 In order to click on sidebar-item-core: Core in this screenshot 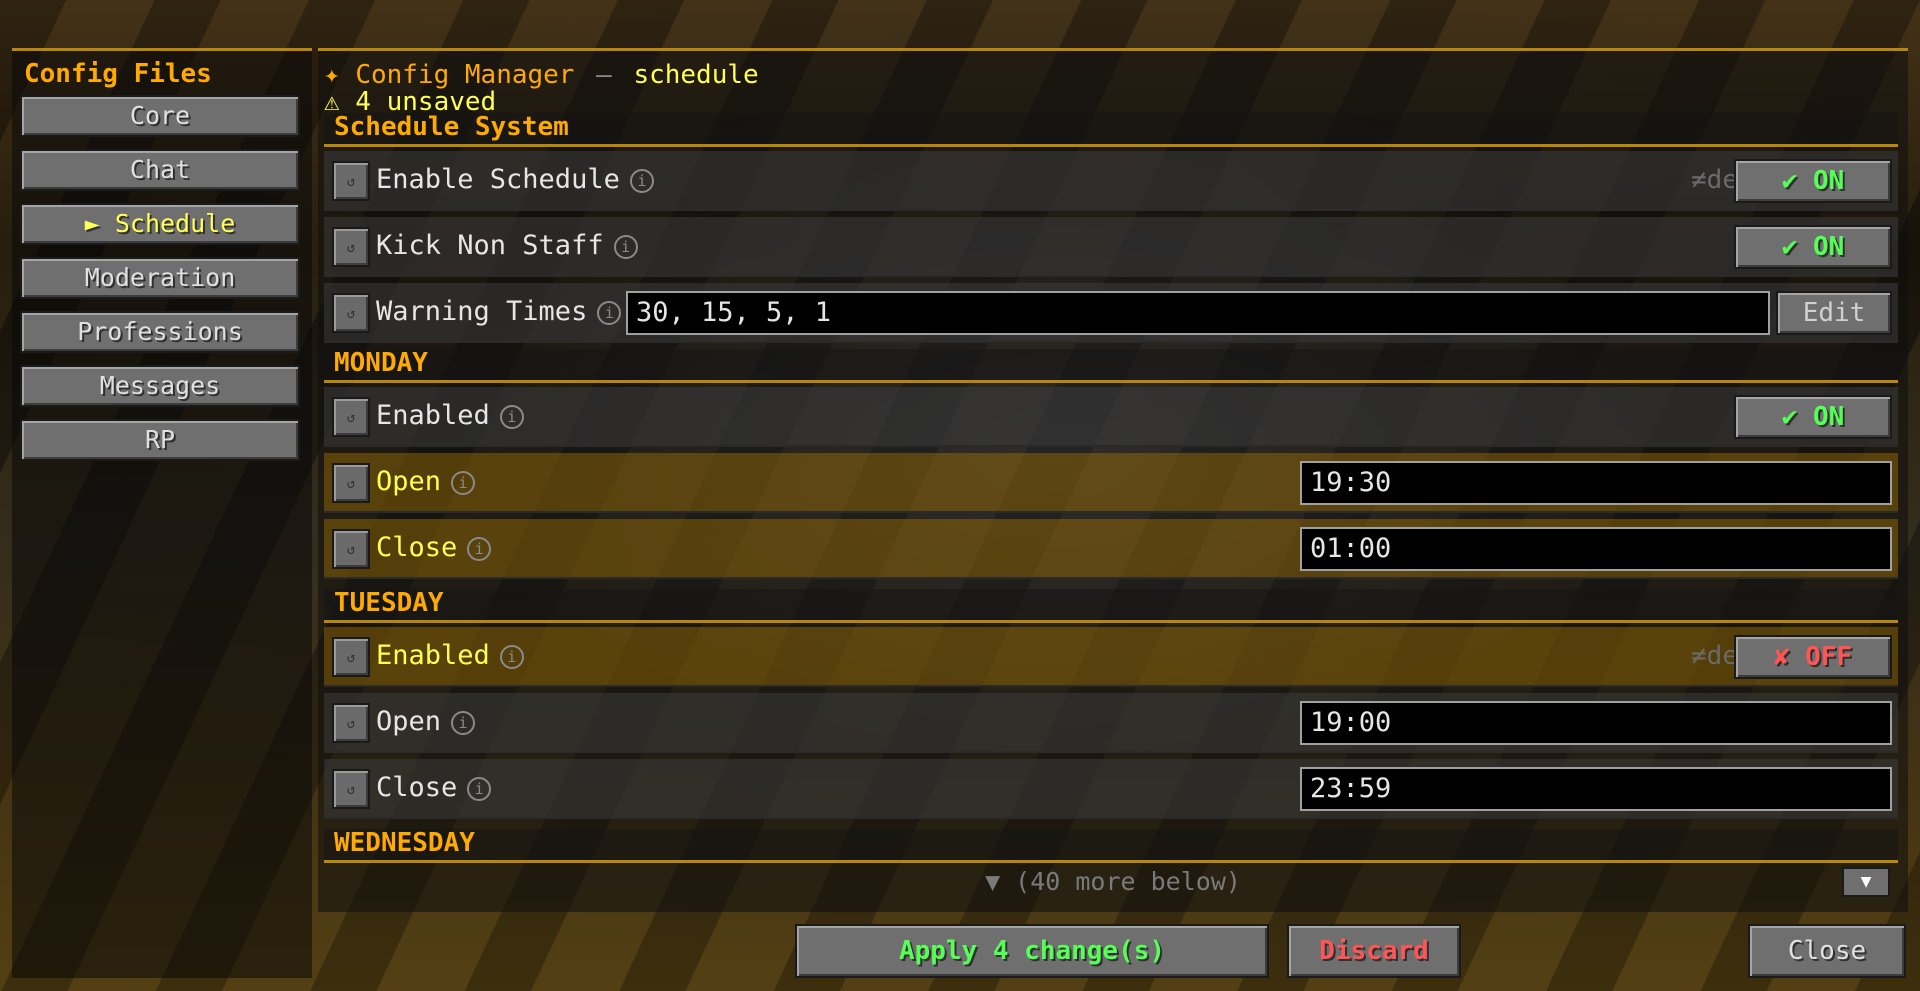, I will do `click(160, 116)`.